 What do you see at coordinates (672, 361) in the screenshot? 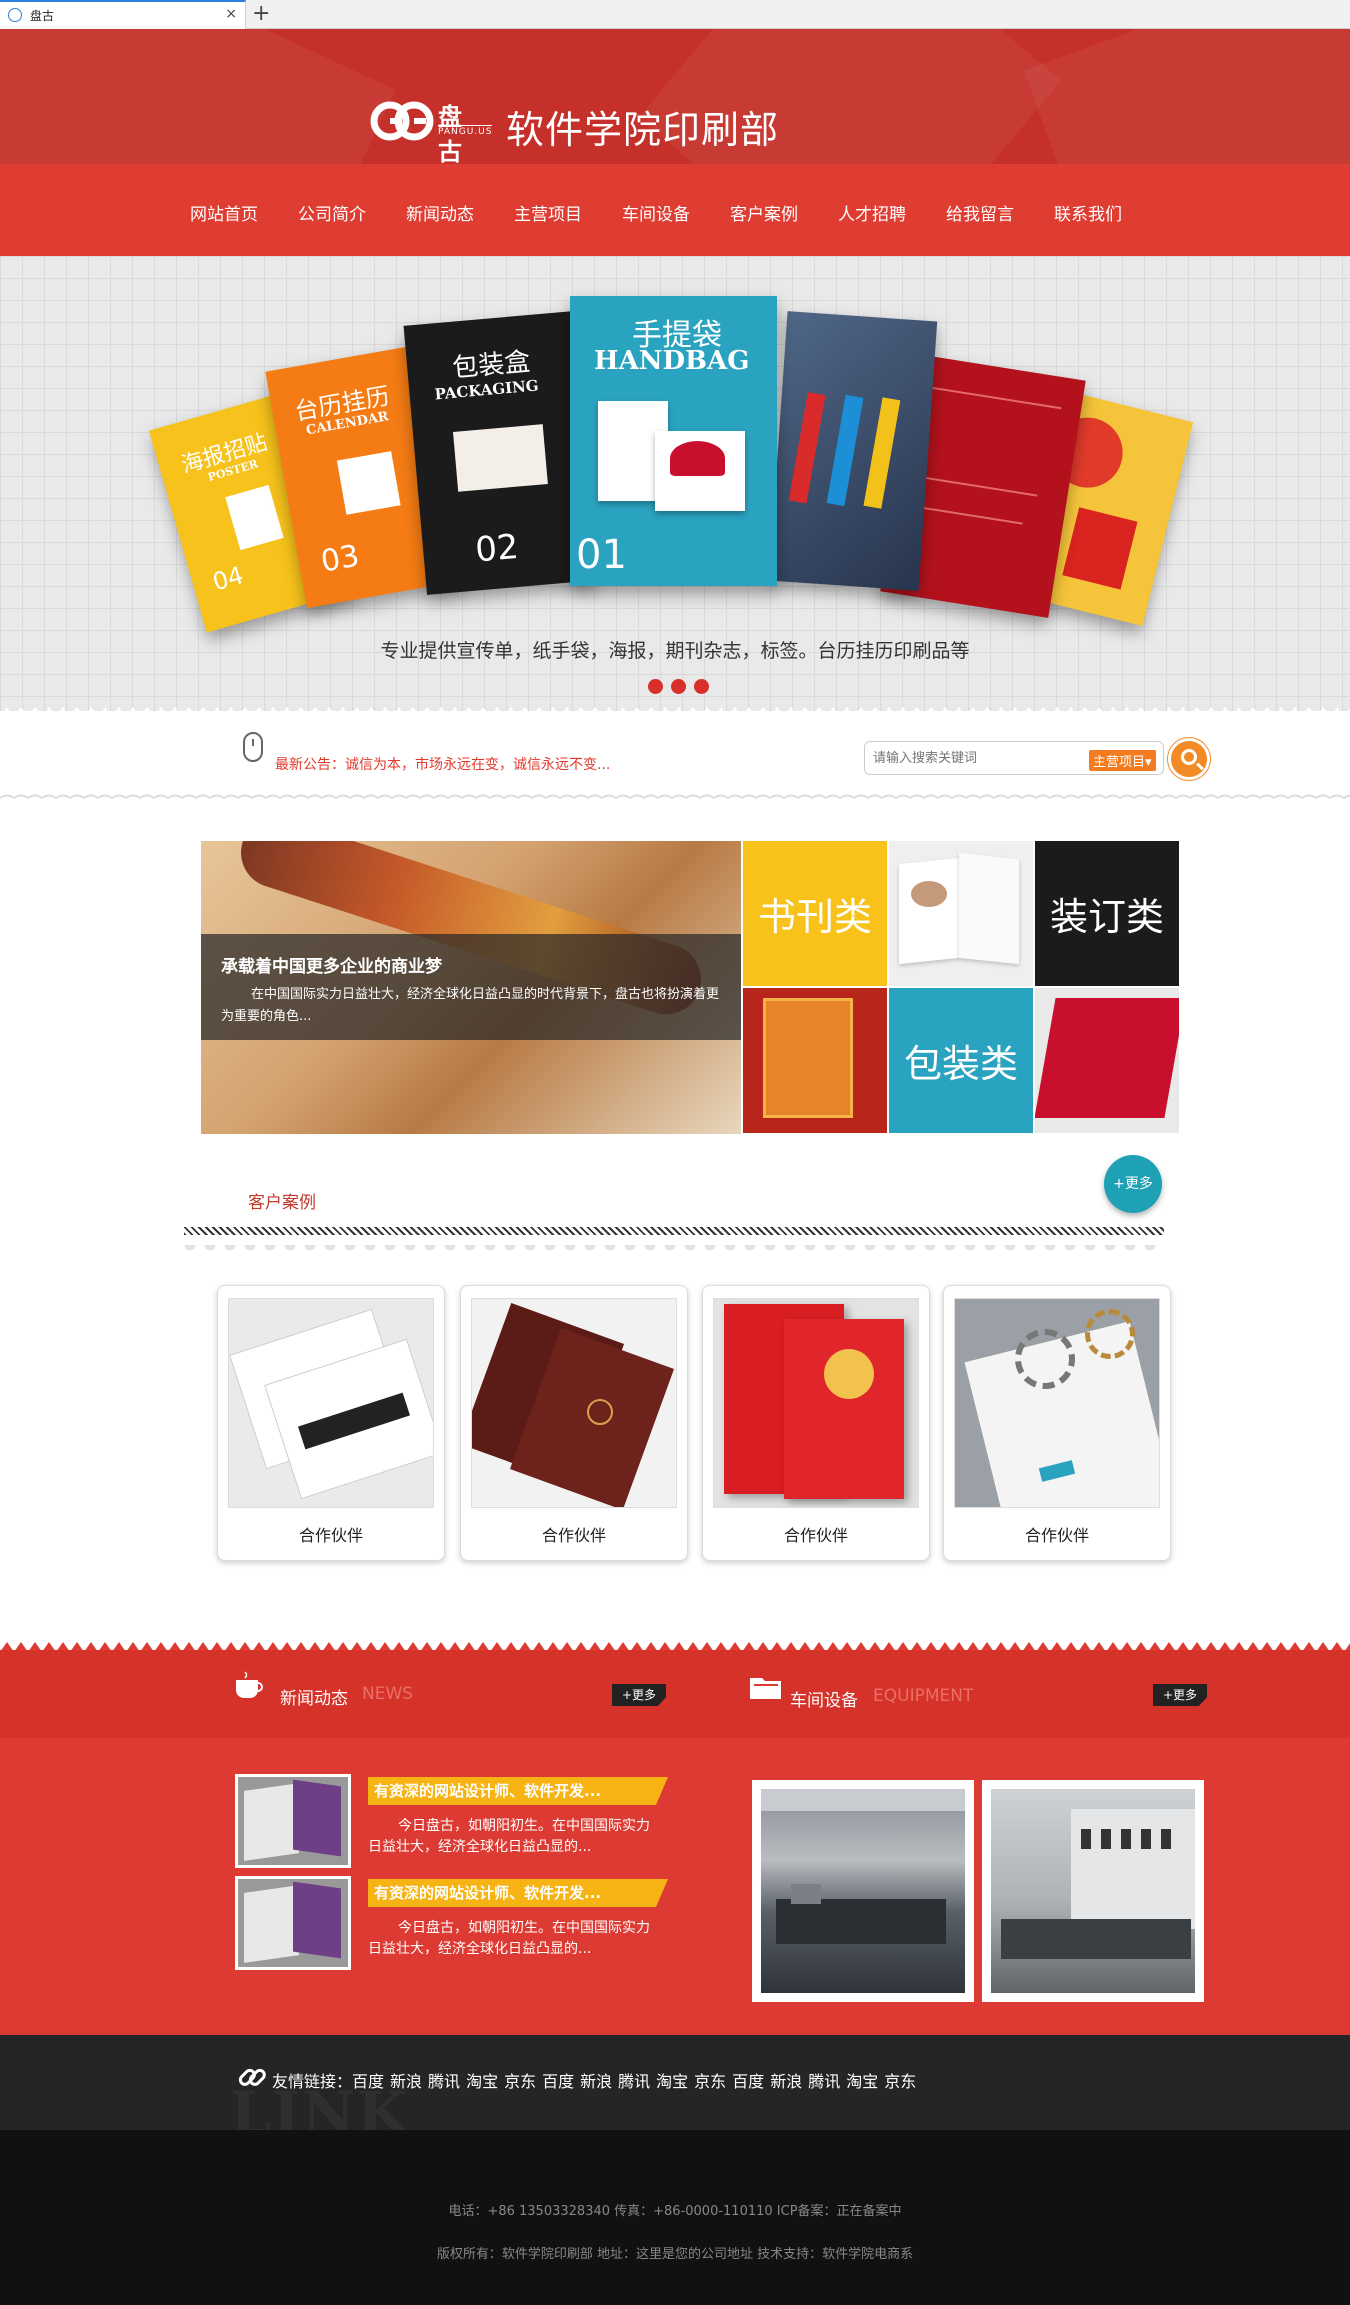
I see `card-en-label: HANDBAG` at bounding box center [672, 361].